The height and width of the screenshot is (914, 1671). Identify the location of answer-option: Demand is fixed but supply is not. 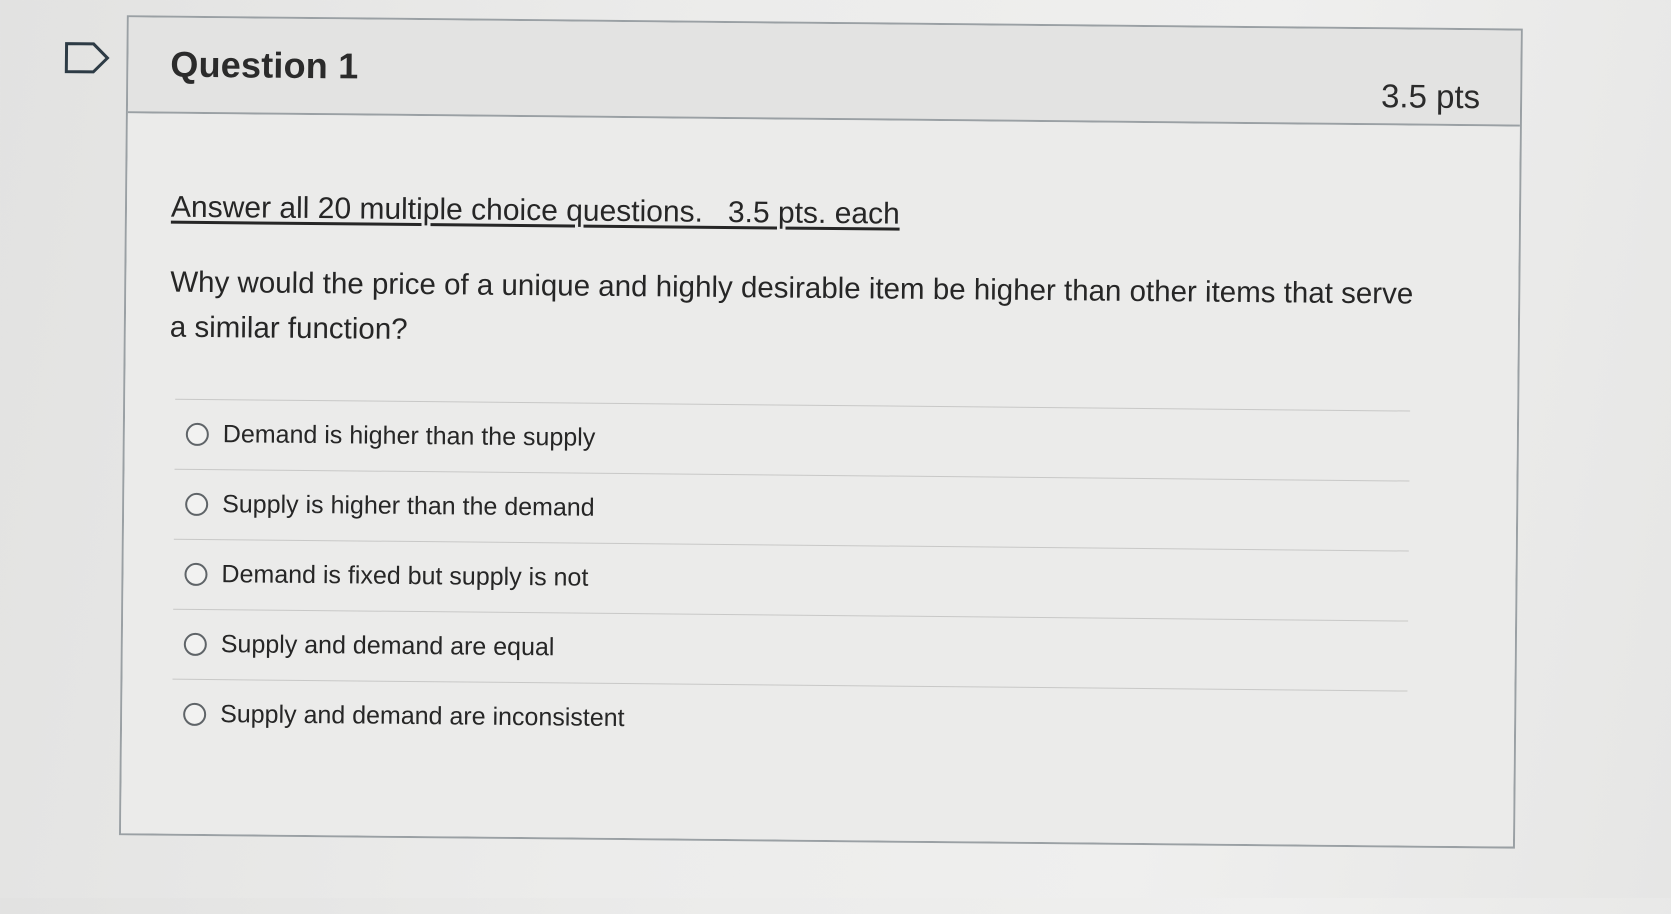
(791, 580).